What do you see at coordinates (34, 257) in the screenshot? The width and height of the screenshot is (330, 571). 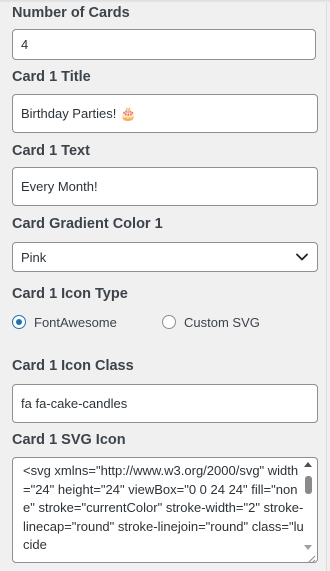 I see `card-gradient-color-1-value: Pink` at bounding box center [34, 257].